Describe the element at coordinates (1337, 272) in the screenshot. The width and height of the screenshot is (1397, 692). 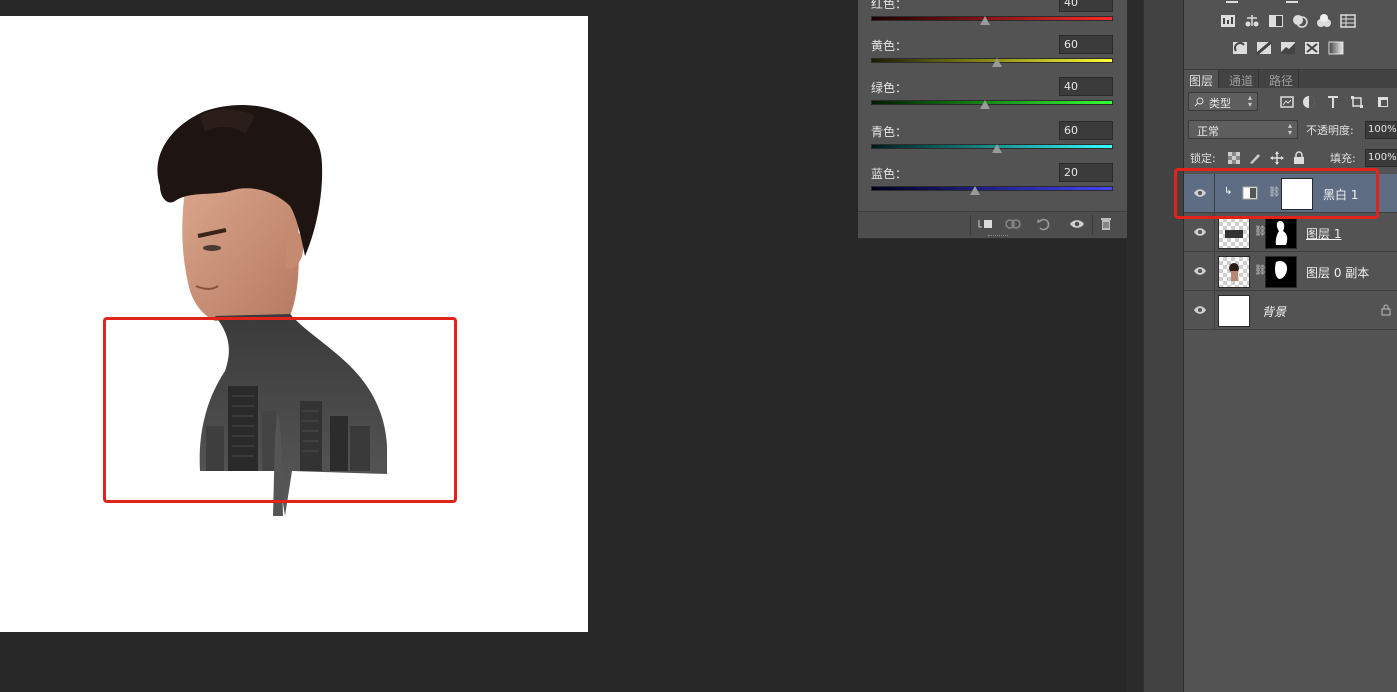
I see `layer-name: 图层 0 副本` at that location.